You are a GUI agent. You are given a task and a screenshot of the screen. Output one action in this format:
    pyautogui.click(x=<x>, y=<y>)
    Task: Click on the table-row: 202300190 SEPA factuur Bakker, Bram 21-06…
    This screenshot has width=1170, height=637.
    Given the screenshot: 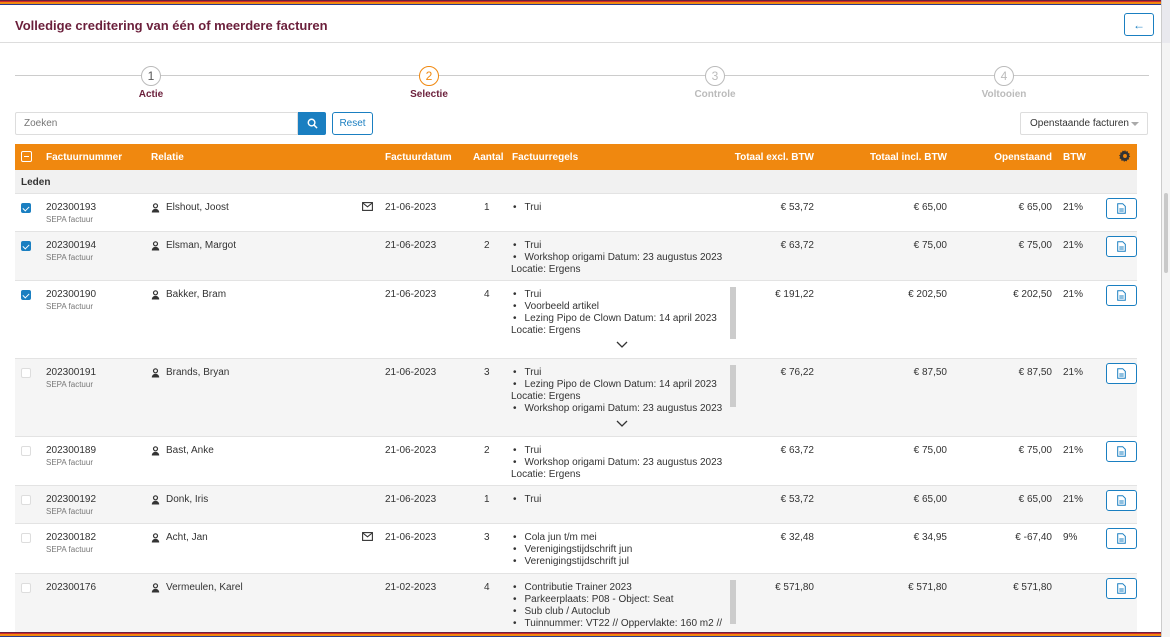 What is the action you would take?
    pyautogui.click(x=576, y=320)
    